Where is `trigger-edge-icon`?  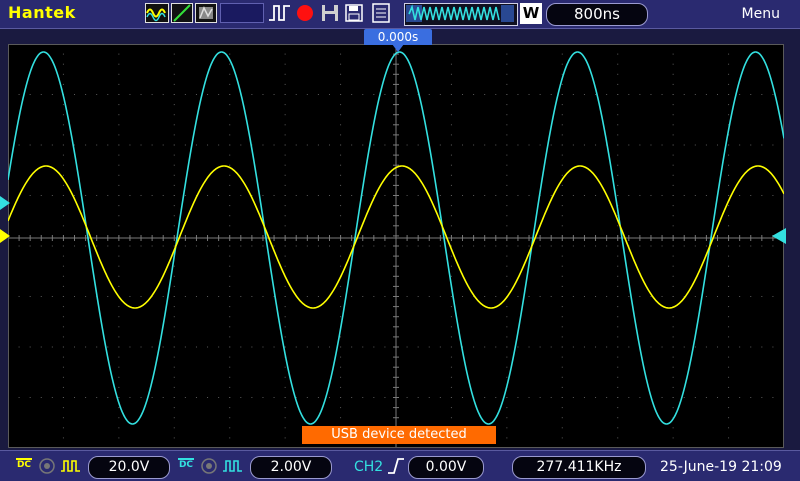 trigger-edge-icon is located at coordinates (280, 13).